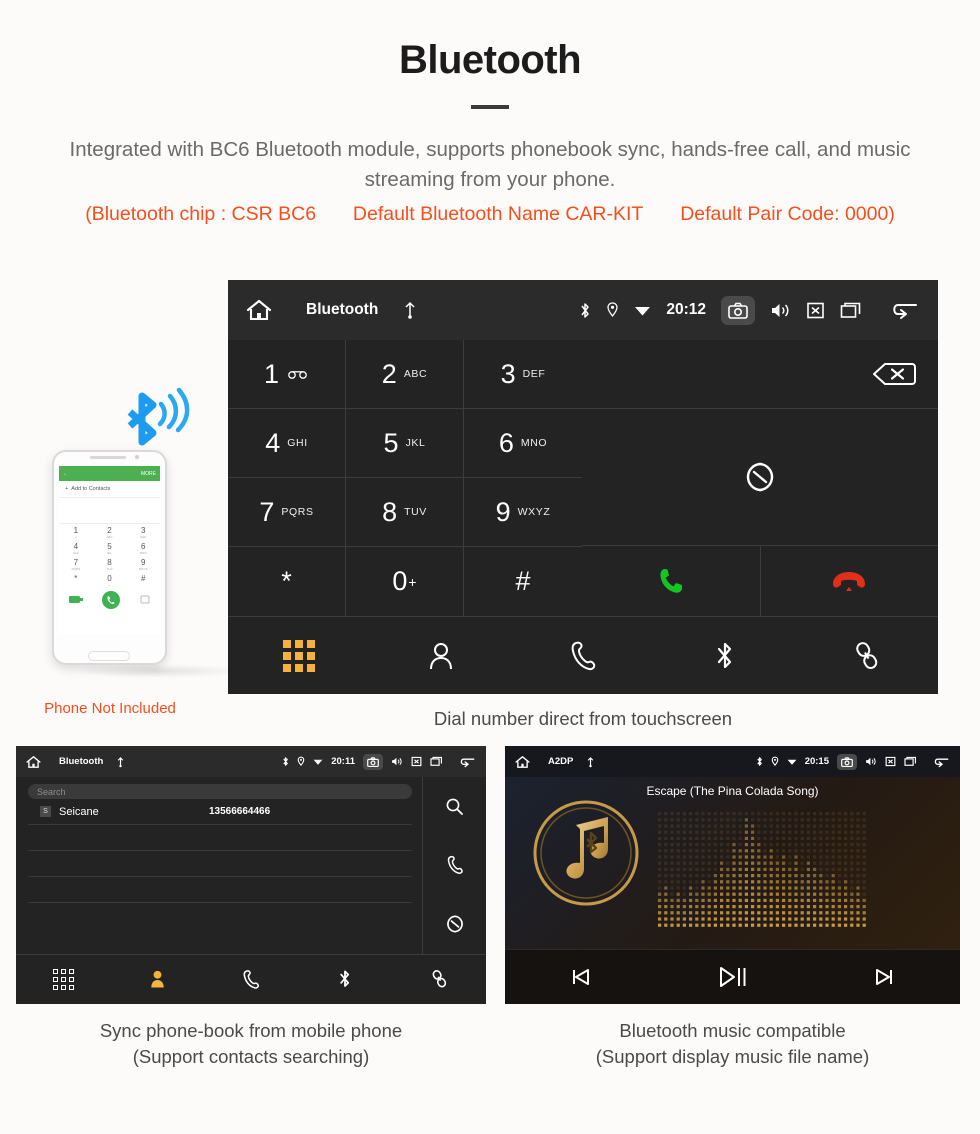 The image size is (980, 1134). Describe the element at coordinates (220, 791) in the screenshot. I see `search-input: Search` at that location.